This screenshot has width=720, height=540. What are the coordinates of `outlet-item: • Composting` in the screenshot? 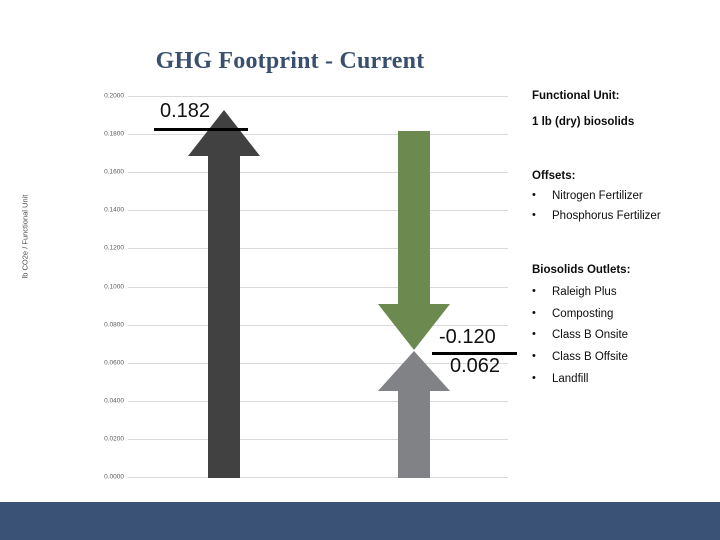 It's located at (624, 314).